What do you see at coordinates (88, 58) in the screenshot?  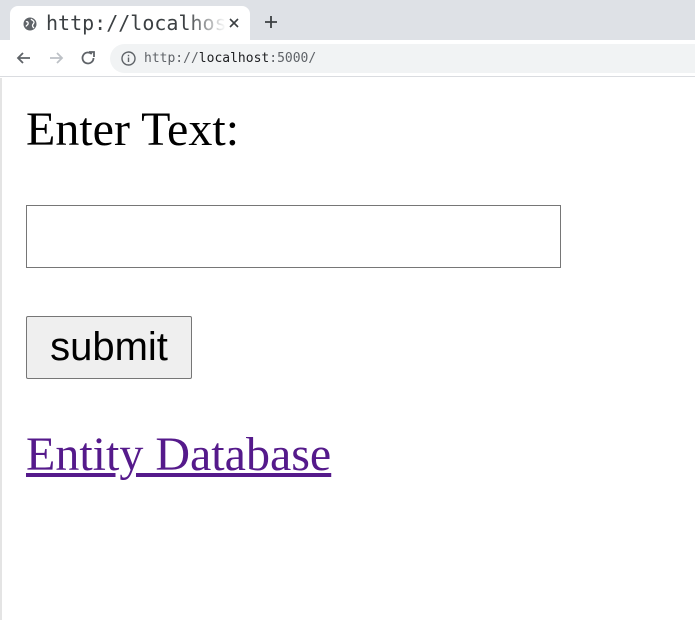 I see `reload-icon` at bounding box center [88, 58].